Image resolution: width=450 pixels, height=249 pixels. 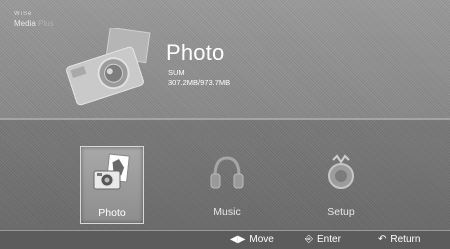 What do you see at coordinates (405, 239) in the screenshot?
I see `help-return-label: Return` at bounding box center [405, 239].